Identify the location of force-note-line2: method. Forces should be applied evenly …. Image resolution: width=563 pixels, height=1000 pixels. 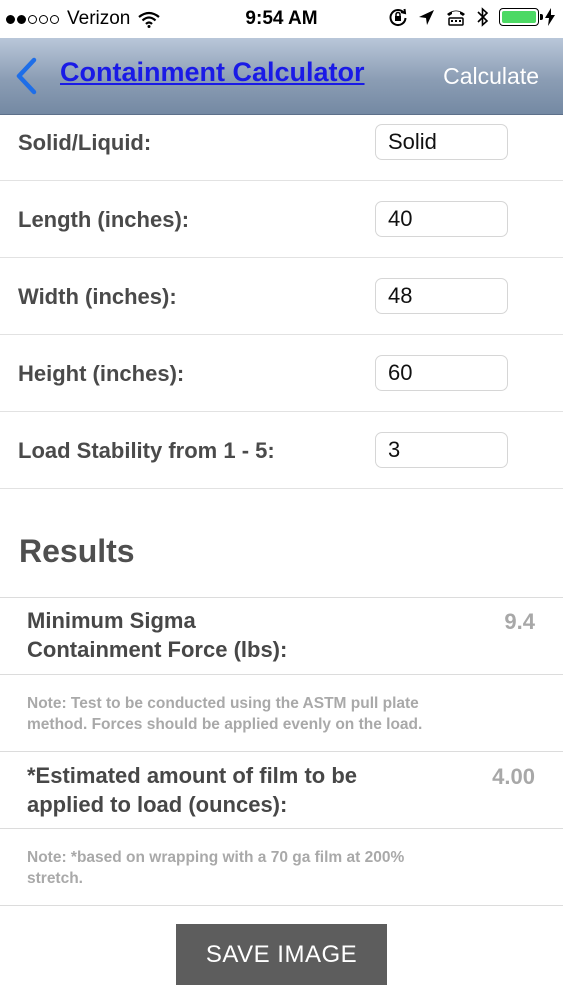
(225, 724).